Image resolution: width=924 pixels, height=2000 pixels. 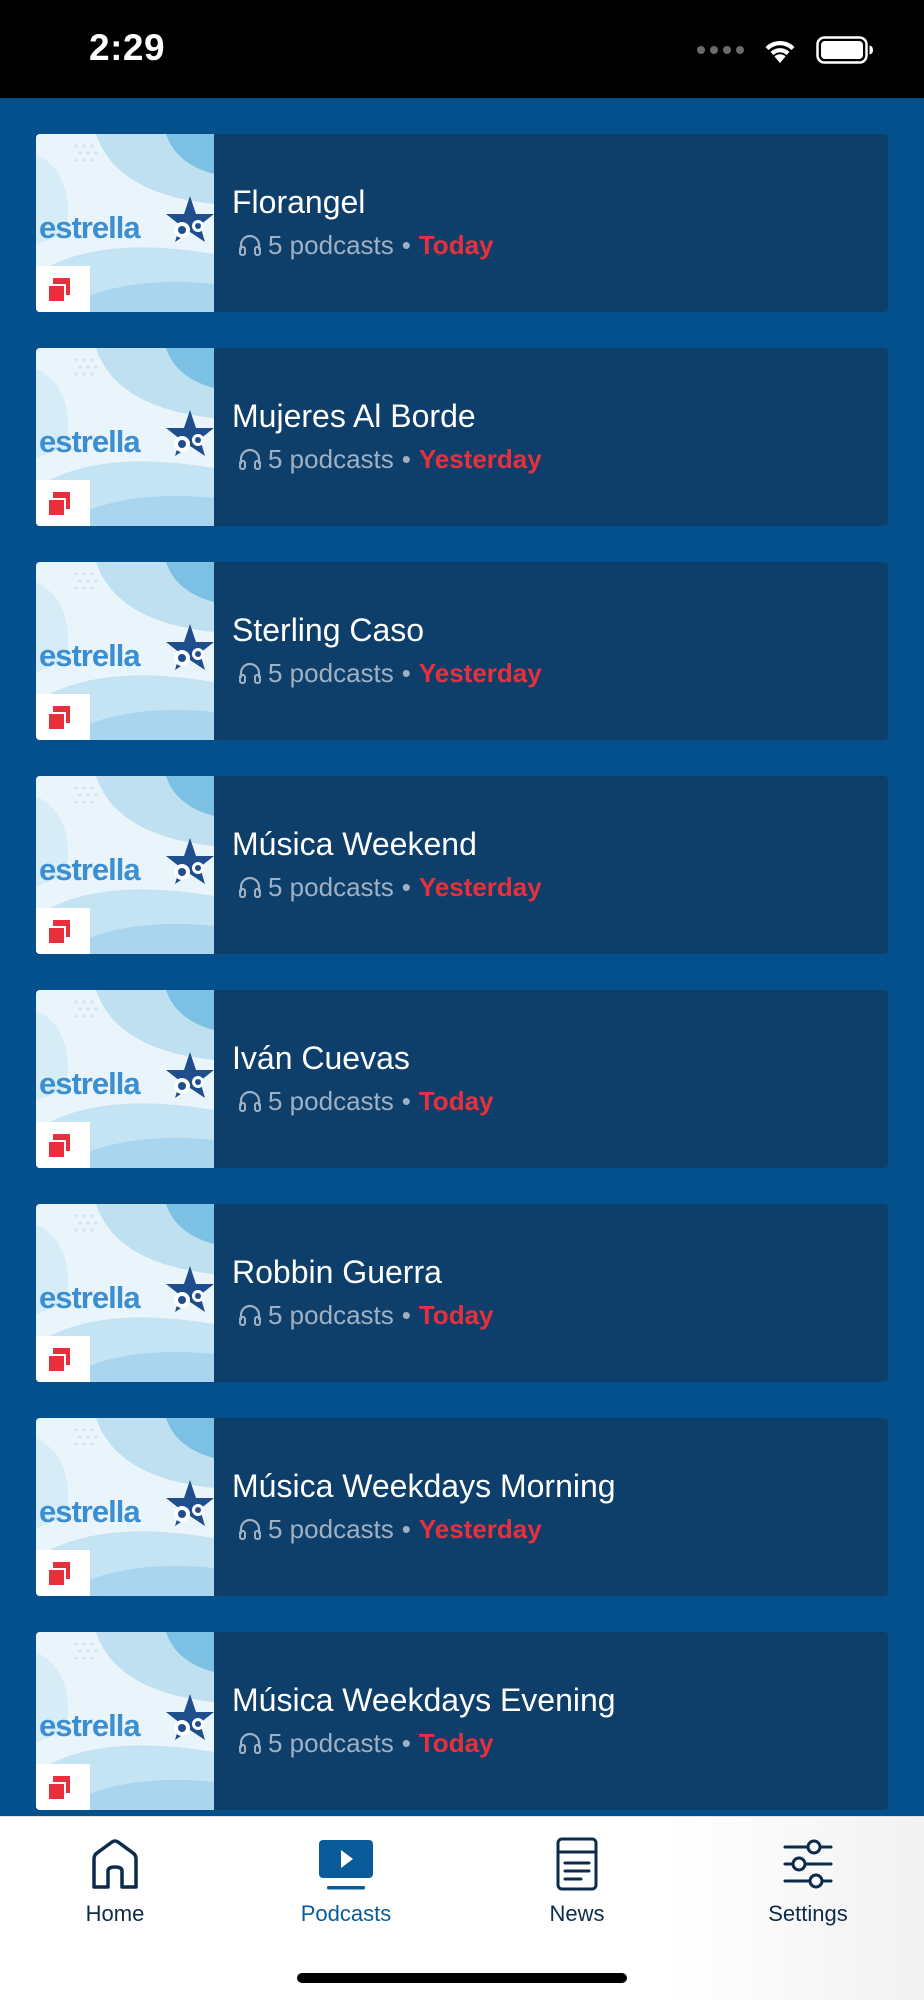 I want to click on podcast-title: Robbin Guerra, so click(x=337, y=1272).